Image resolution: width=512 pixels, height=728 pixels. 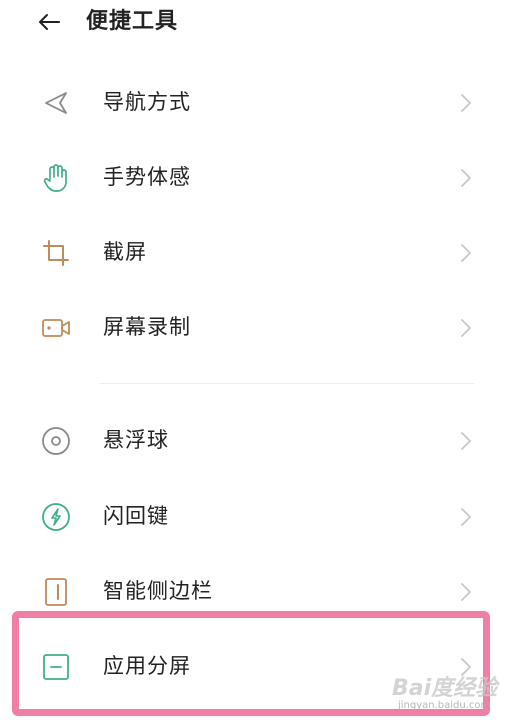 I want to click on menu-item-label: 闪回键, so click(x=136, y=516).